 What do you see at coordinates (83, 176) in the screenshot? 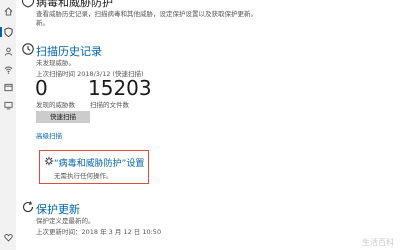
I see `settings-description: 无需执行任何操作。` at bounding box center [83, 176].